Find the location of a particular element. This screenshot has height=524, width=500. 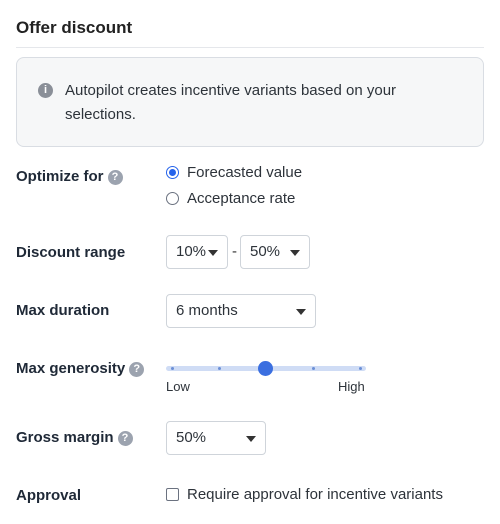

gross-margin-label: Gross margin? is located at coordinates (74, 437).